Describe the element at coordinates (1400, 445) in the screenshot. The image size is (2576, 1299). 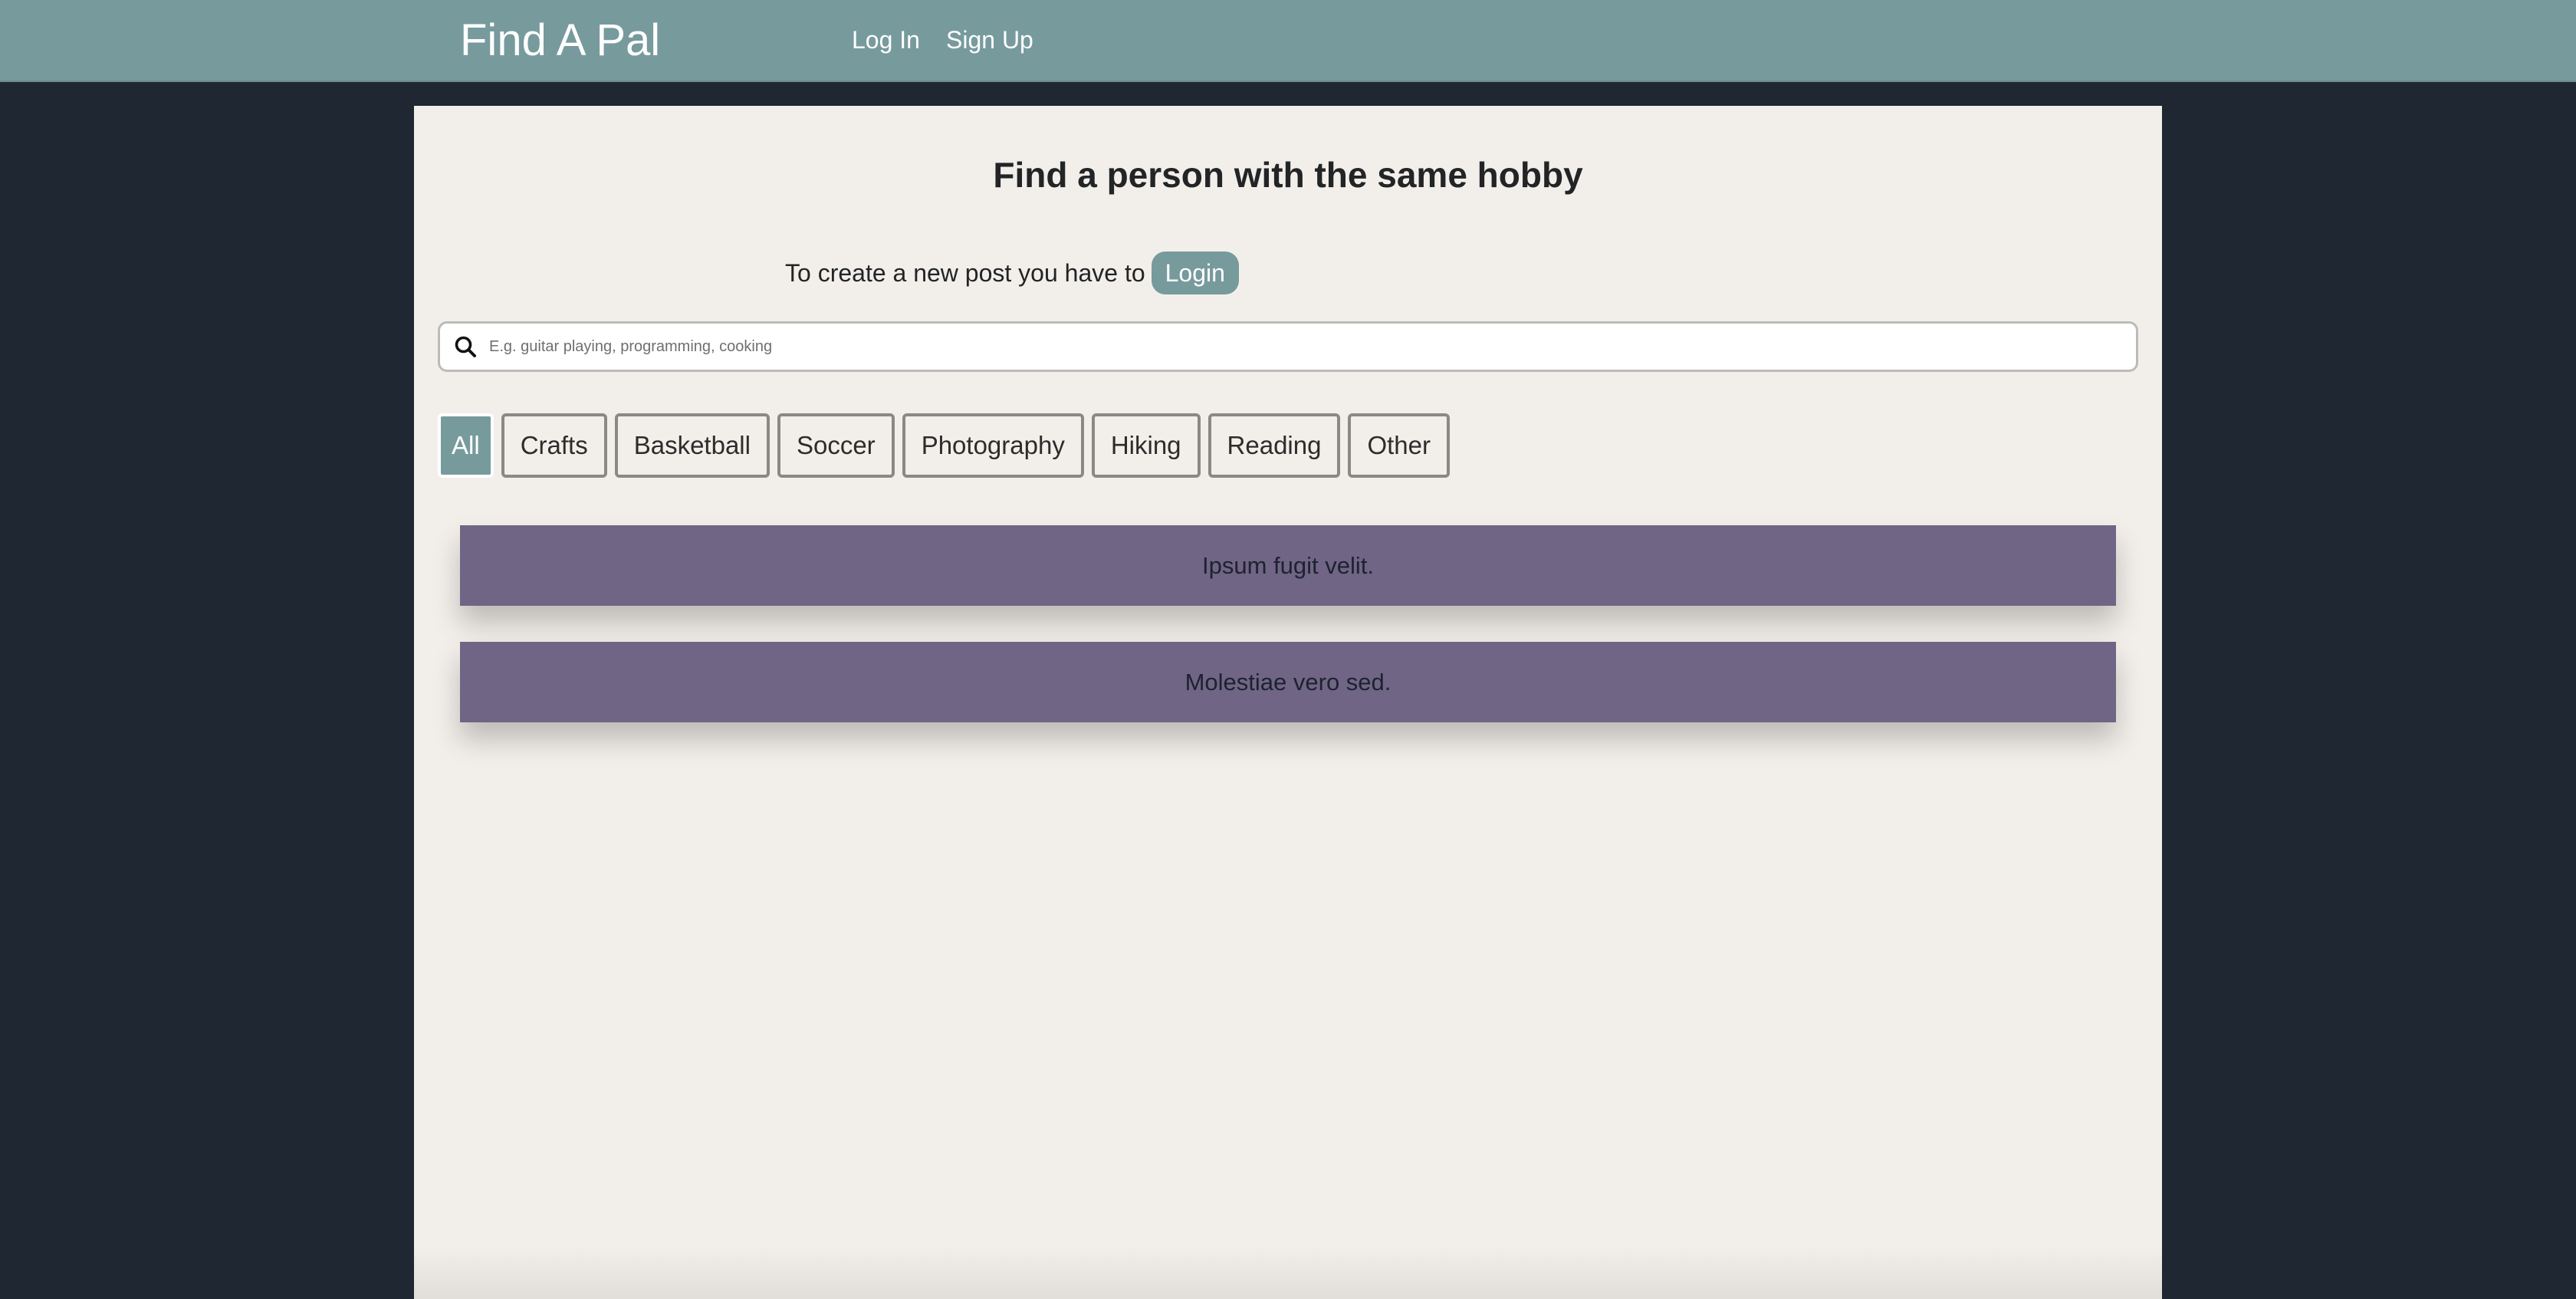
I see `filter-other-button: Other` at that location.